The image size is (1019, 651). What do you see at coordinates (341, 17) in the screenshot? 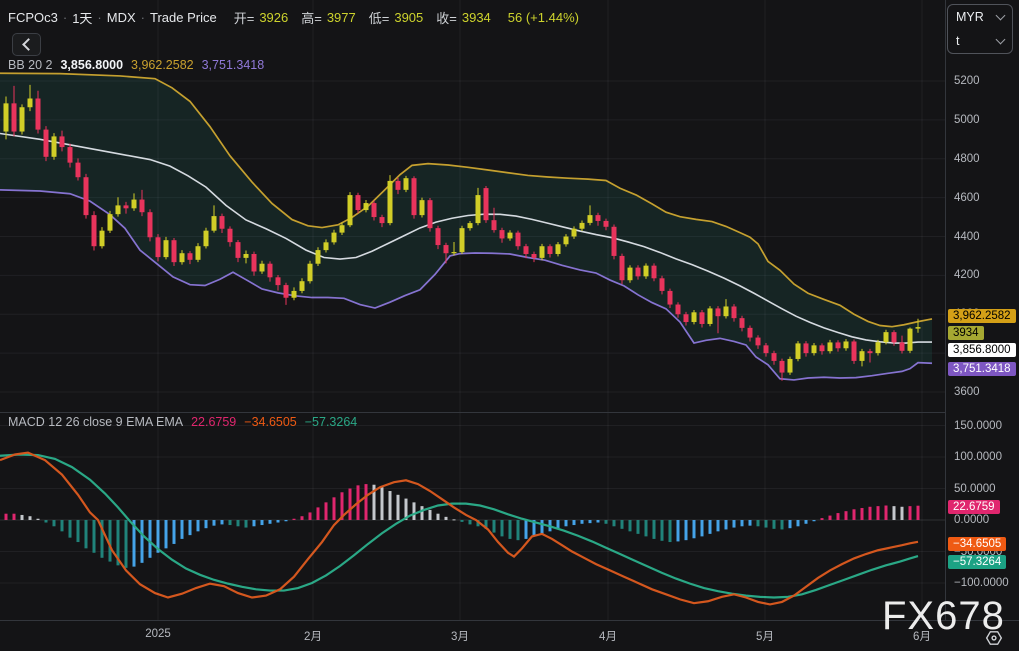
I see `high-value: 3977` at bounding box center [341, 17].